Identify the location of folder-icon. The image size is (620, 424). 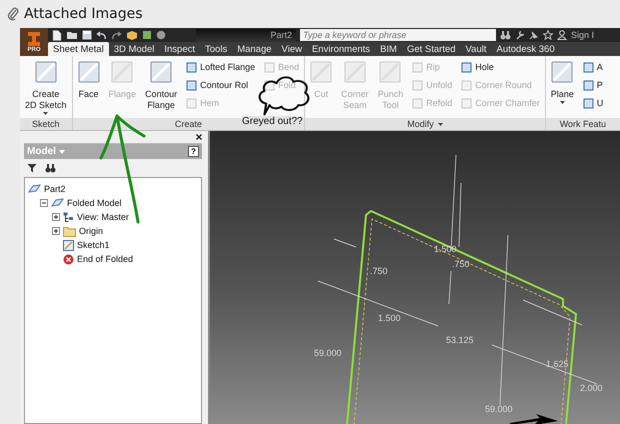
(69, 231).